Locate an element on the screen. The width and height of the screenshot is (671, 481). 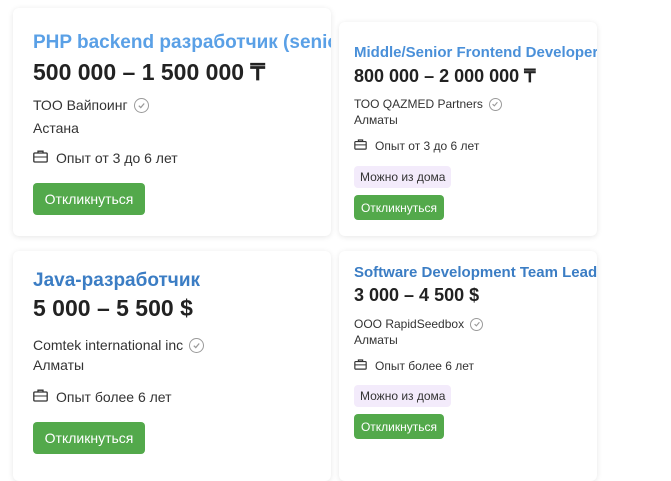
vacancy-salary: 3 000 – 4 500 $ is located at coordinates (417, 295).